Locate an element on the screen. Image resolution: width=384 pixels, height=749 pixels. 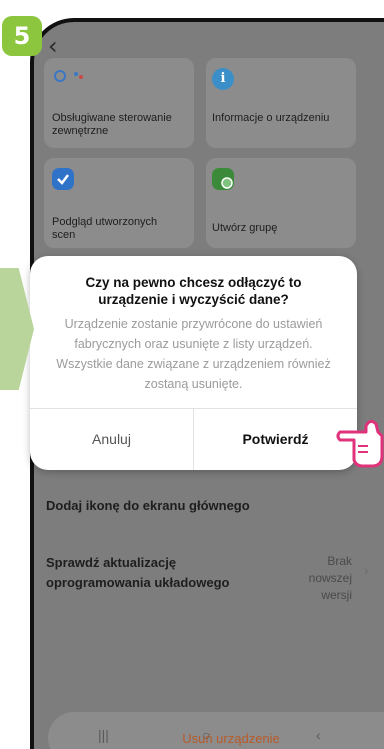
nav-bar-home-icon: ○ is located at coordinates (206, 735).